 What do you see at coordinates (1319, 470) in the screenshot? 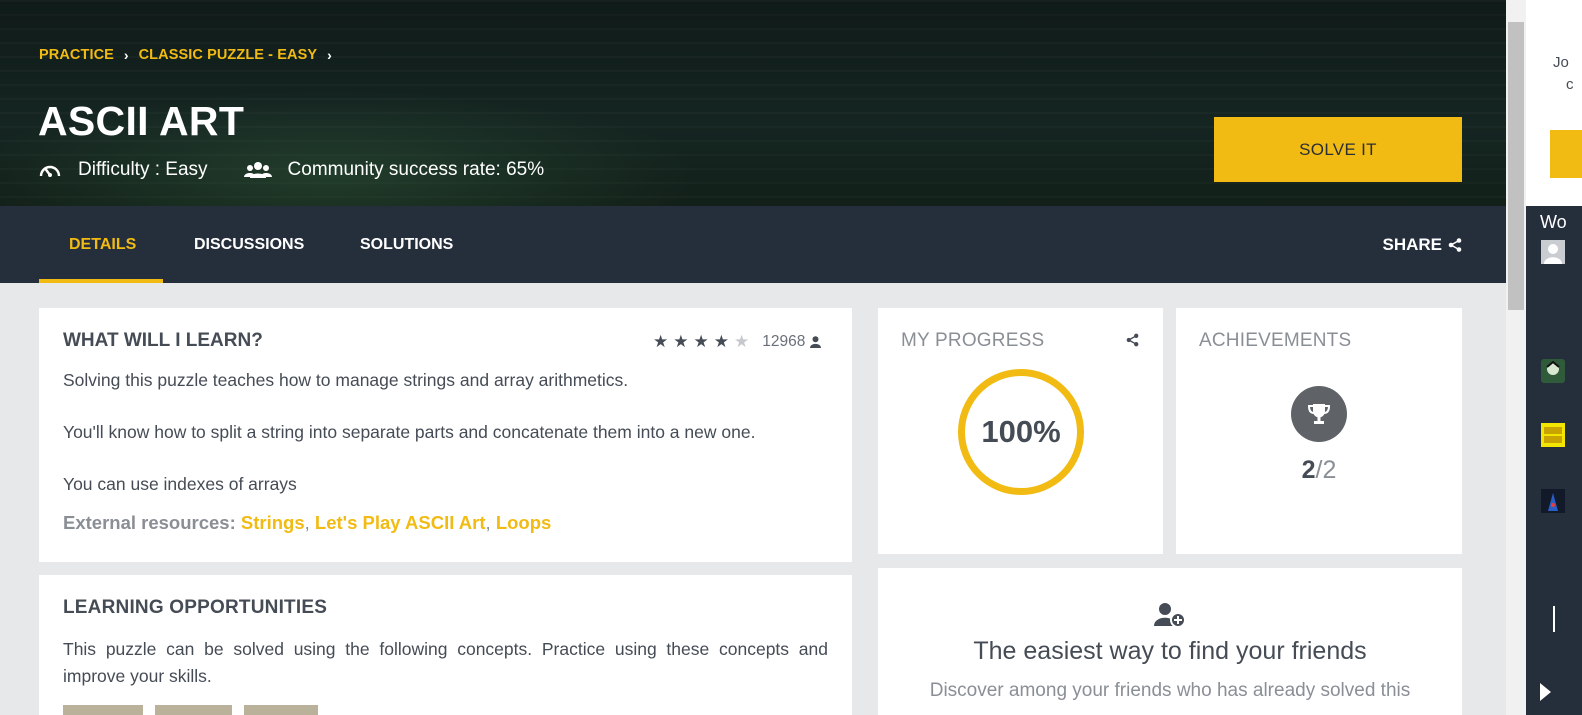
I see `achievements-count: 2/2` at bounding box center [1319, 470].